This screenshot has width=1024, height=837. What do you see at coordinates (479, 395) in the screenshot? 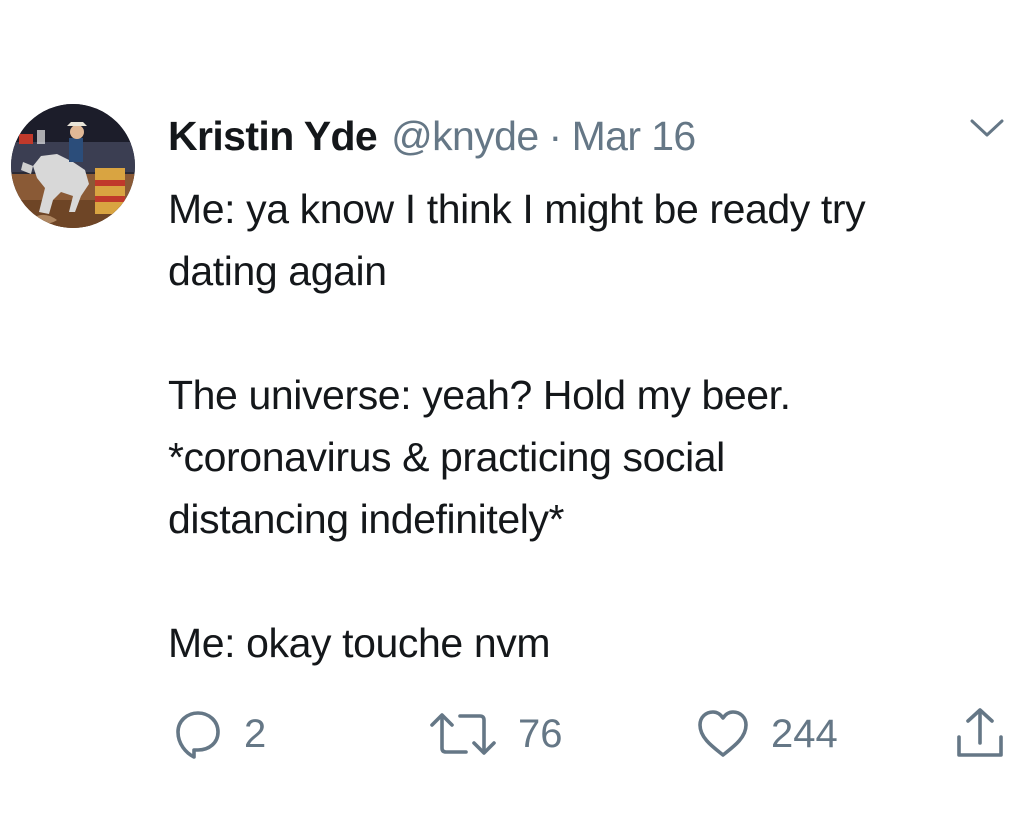
I see `tweet-text-line: The universe: yeah? Hold my beer.` at bounding box center [479, 395].